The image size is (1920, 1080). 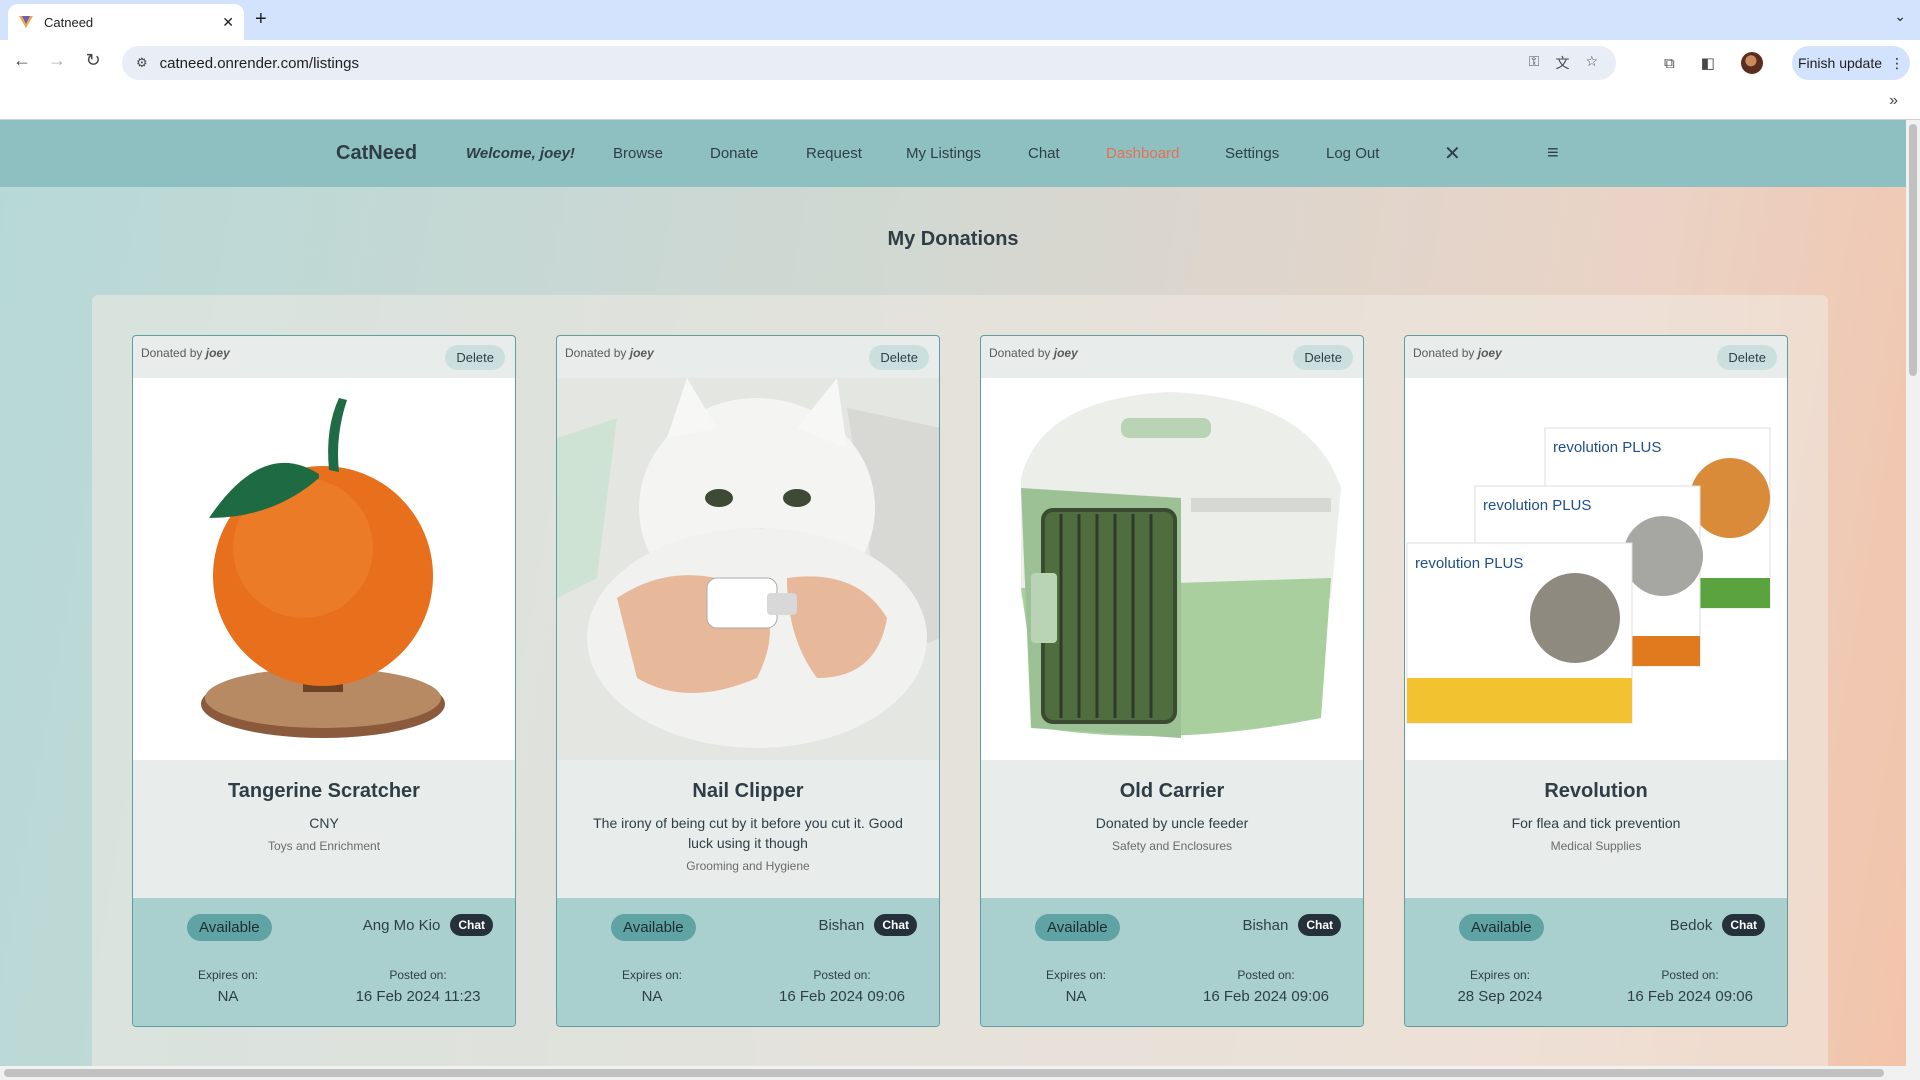 What do you see at coordinates (26, 22) in the screenshot?
I see `catneed-favicon-icon` at bounding box center [26, 22].